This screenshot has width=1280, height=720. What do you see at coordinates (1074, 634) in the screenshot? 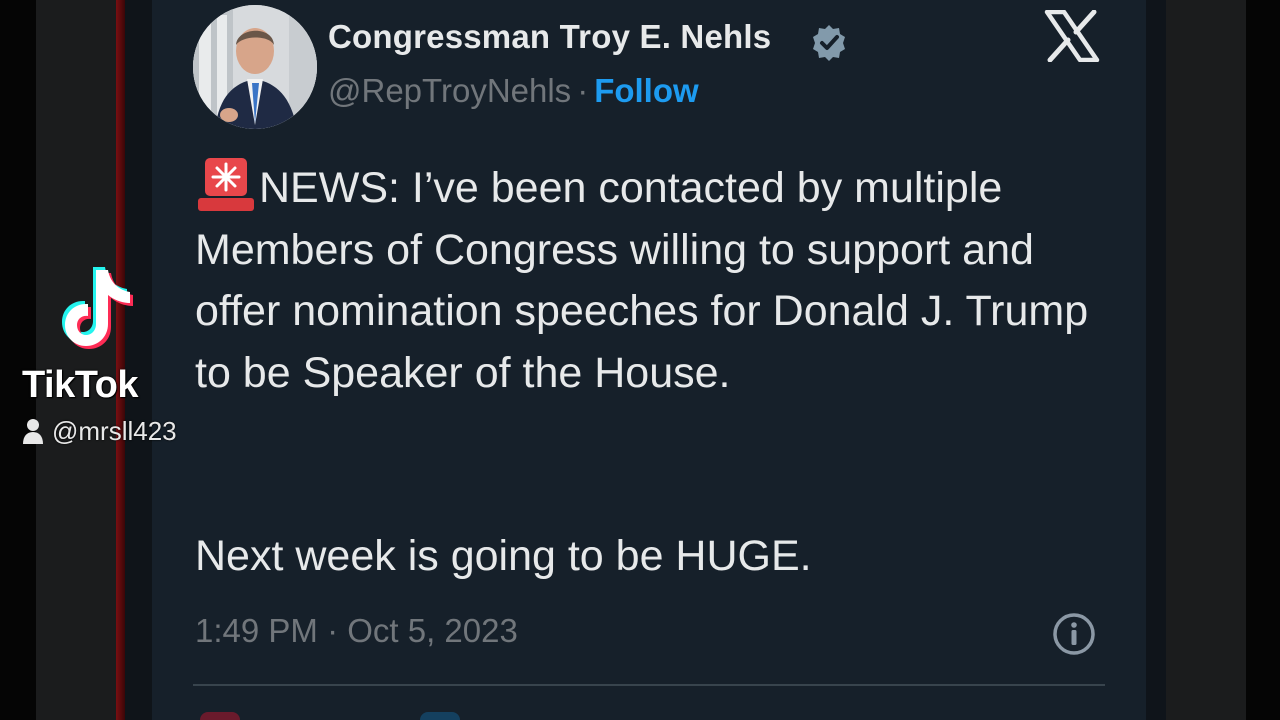
I see `info-icon` at bounding box center [1074, 634].